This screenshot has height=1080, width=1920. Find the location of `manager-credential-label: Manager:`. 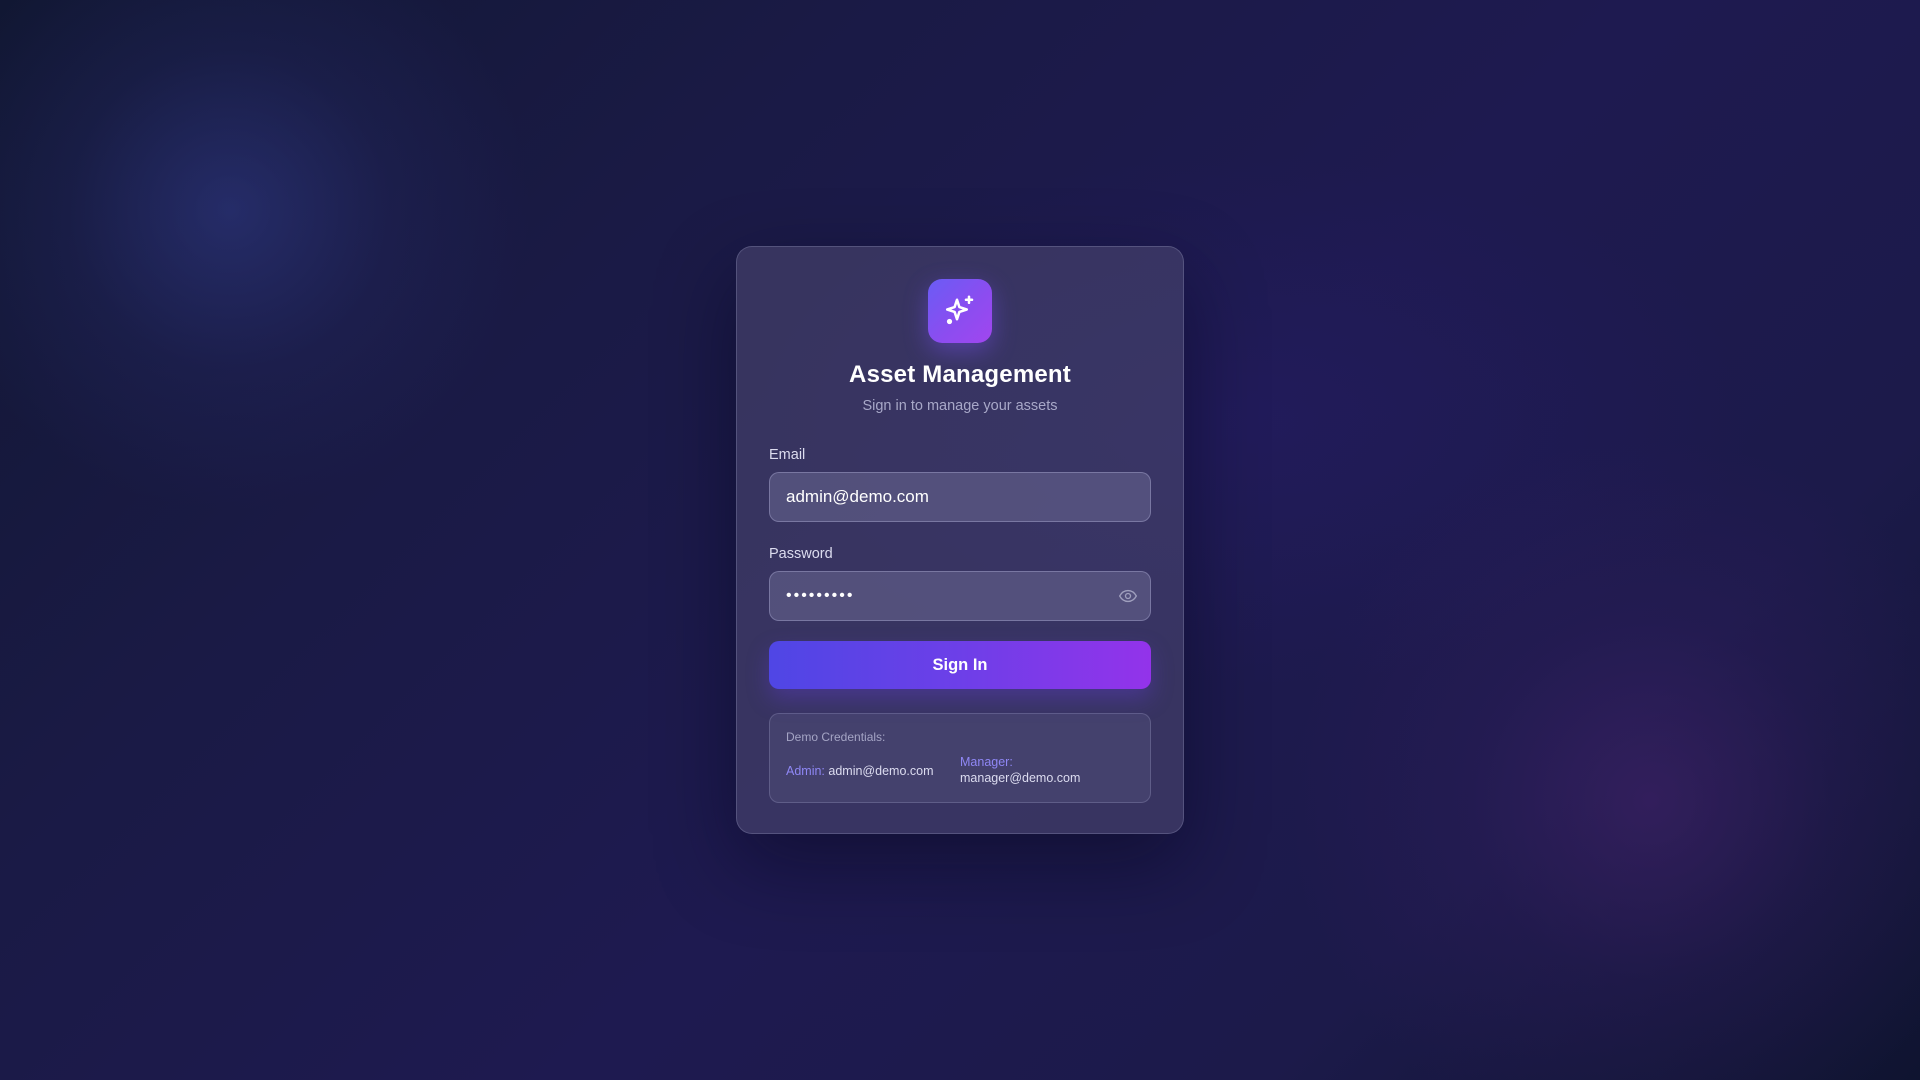

manager-credential-label: Manager: is located at coordinates (986, 762).